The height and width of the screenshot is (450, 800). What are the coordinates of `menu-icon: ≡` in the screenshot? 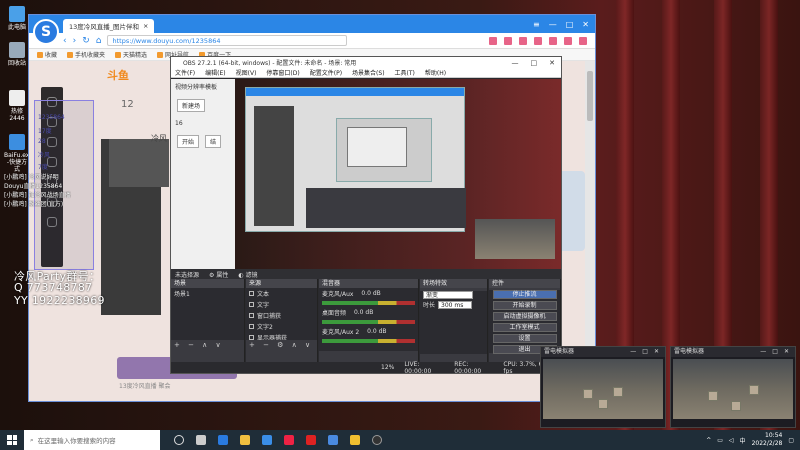 It's located at (536, 24).